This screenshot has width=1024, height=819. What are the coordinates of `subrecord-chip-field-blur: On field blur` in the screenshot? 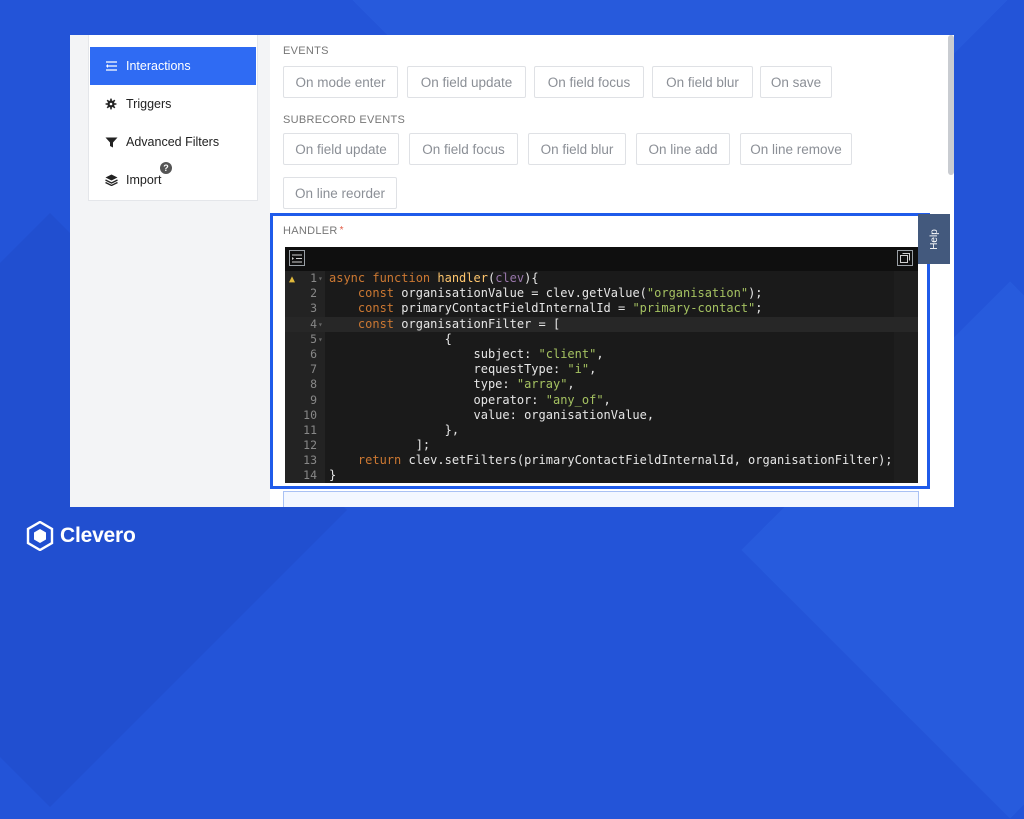 It's located at (577, 149).